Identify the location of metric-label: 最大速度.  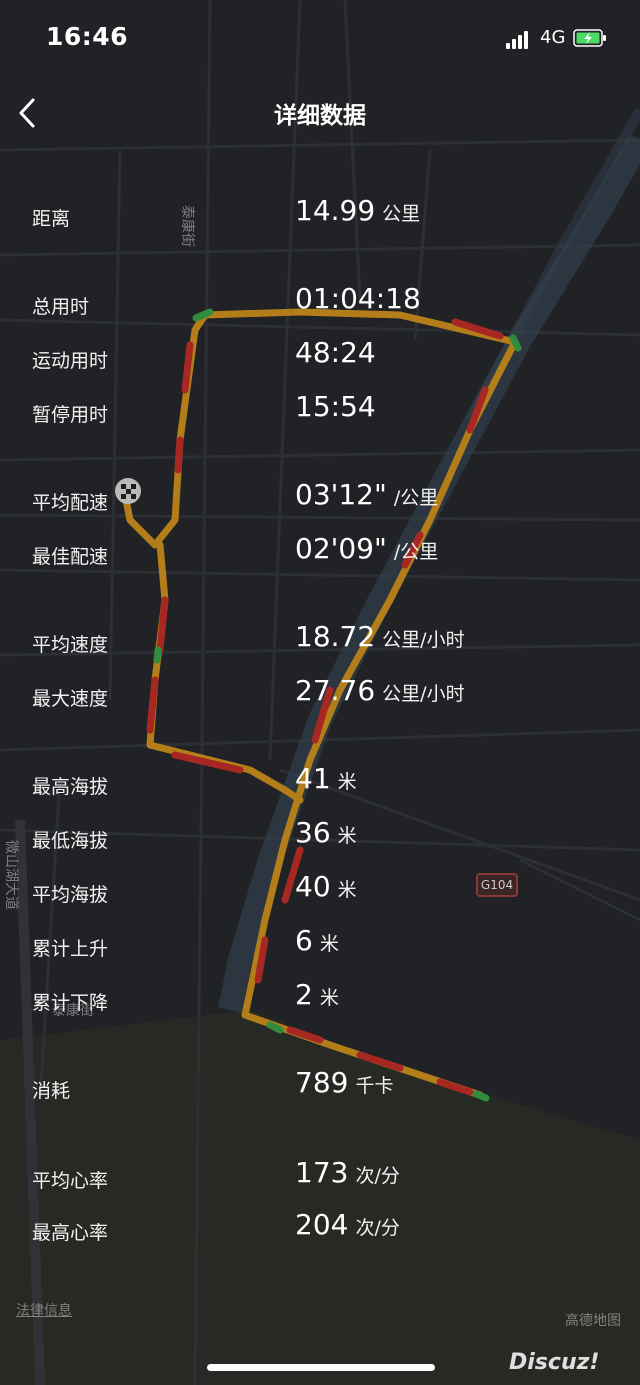
(70, 699).